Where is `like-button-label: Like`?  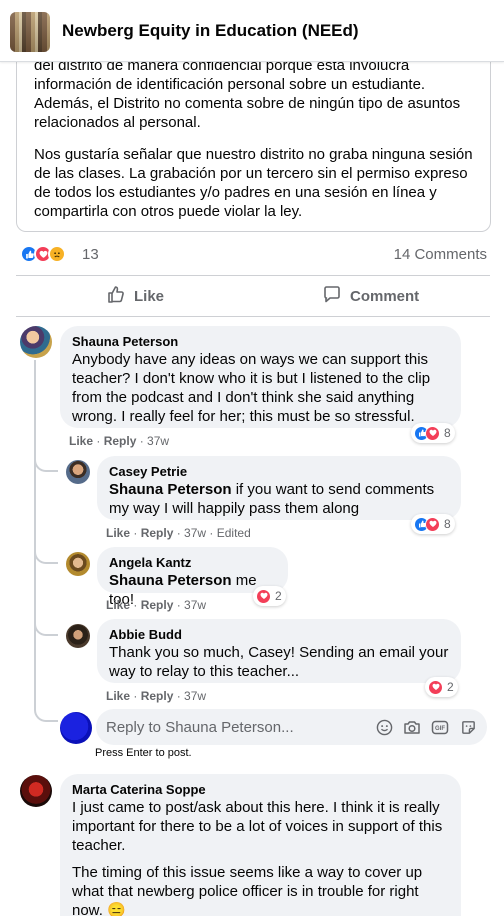
like-button-label: Like is located at coordinates (149, 296).